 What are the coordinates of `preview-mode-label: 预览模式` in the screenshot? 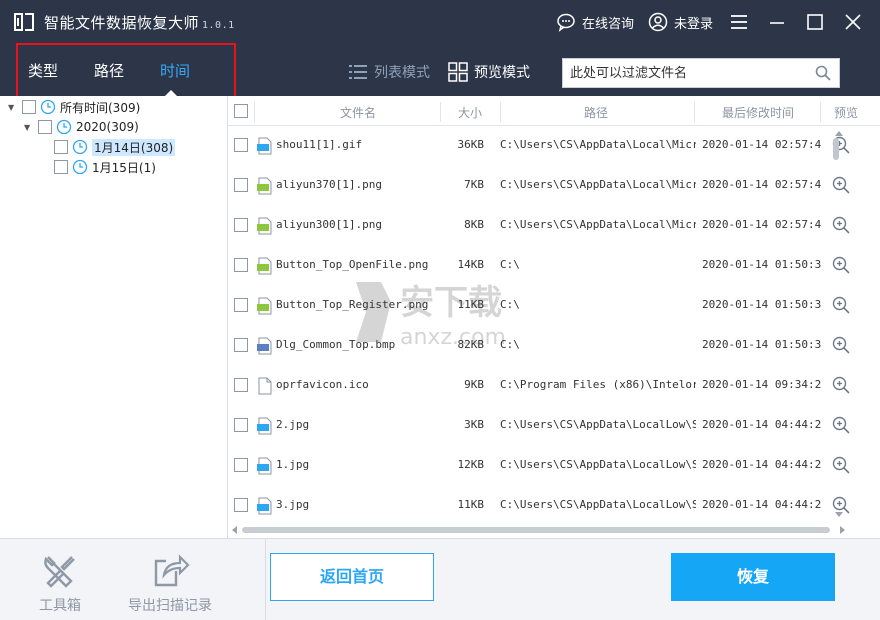 It's located at (502, 73).